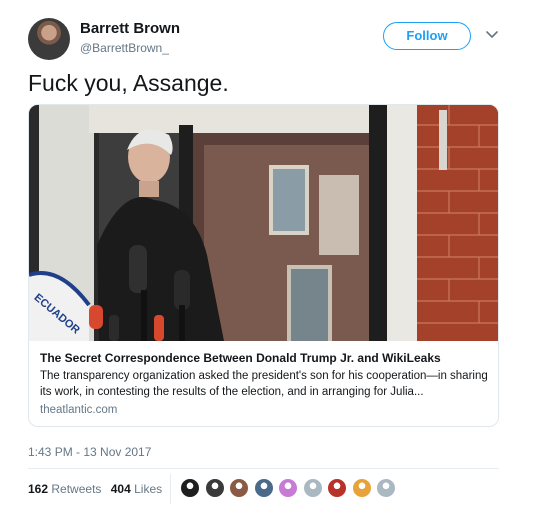 Image resolution: width=536 pixels, height=515 pixels. I want to click on tweet-stats: 162 Retweets 404 Likes, so click(95, 489).